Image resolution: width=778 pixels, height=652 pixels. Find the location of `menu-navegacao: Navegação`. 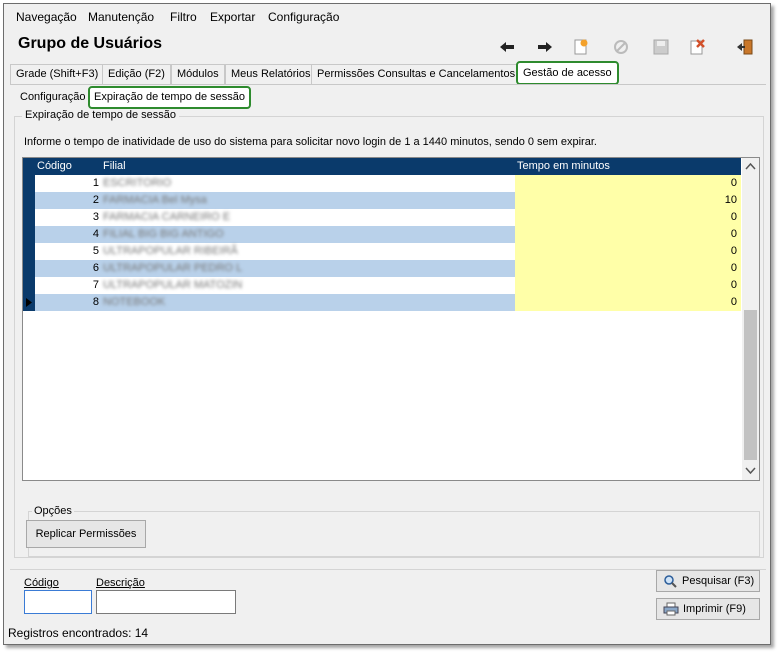

menu-navegacao: Navegação is located at coordinates (46, 17).